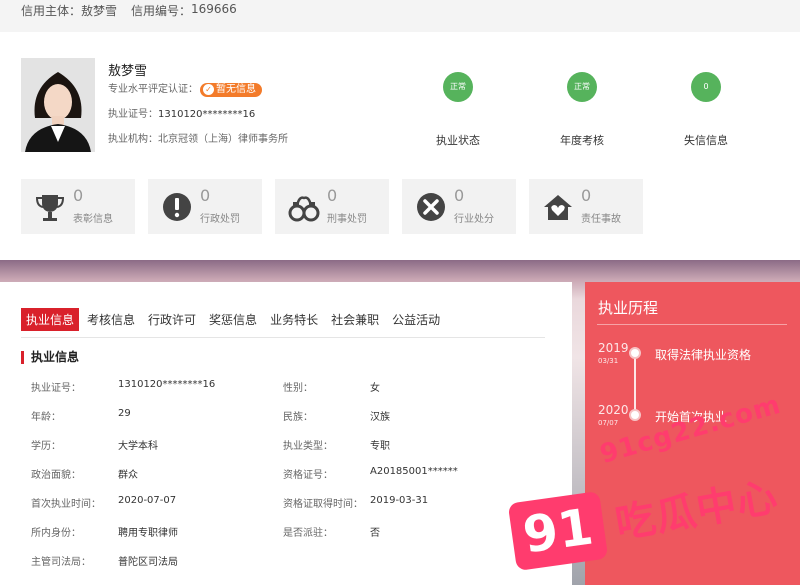 The height and width of the screenshot is (585, 800). I want to click on license-line: 执业证号：1310120********16, so click(181, 112).